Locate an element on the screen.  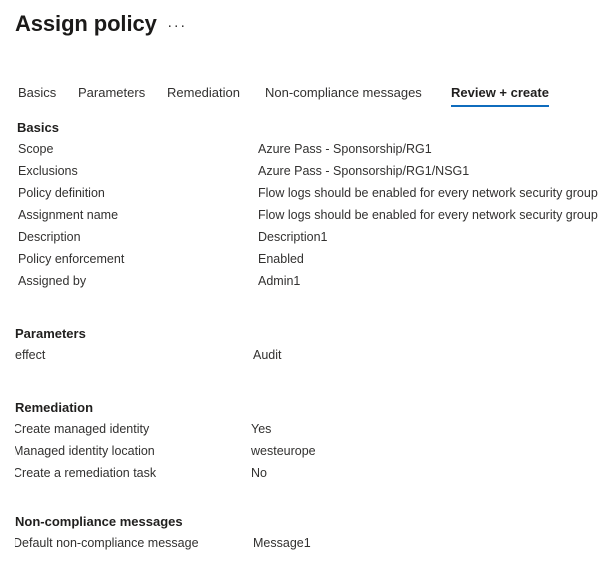
row-value-create-remediation-task: No is located at coordinates (259, 473).